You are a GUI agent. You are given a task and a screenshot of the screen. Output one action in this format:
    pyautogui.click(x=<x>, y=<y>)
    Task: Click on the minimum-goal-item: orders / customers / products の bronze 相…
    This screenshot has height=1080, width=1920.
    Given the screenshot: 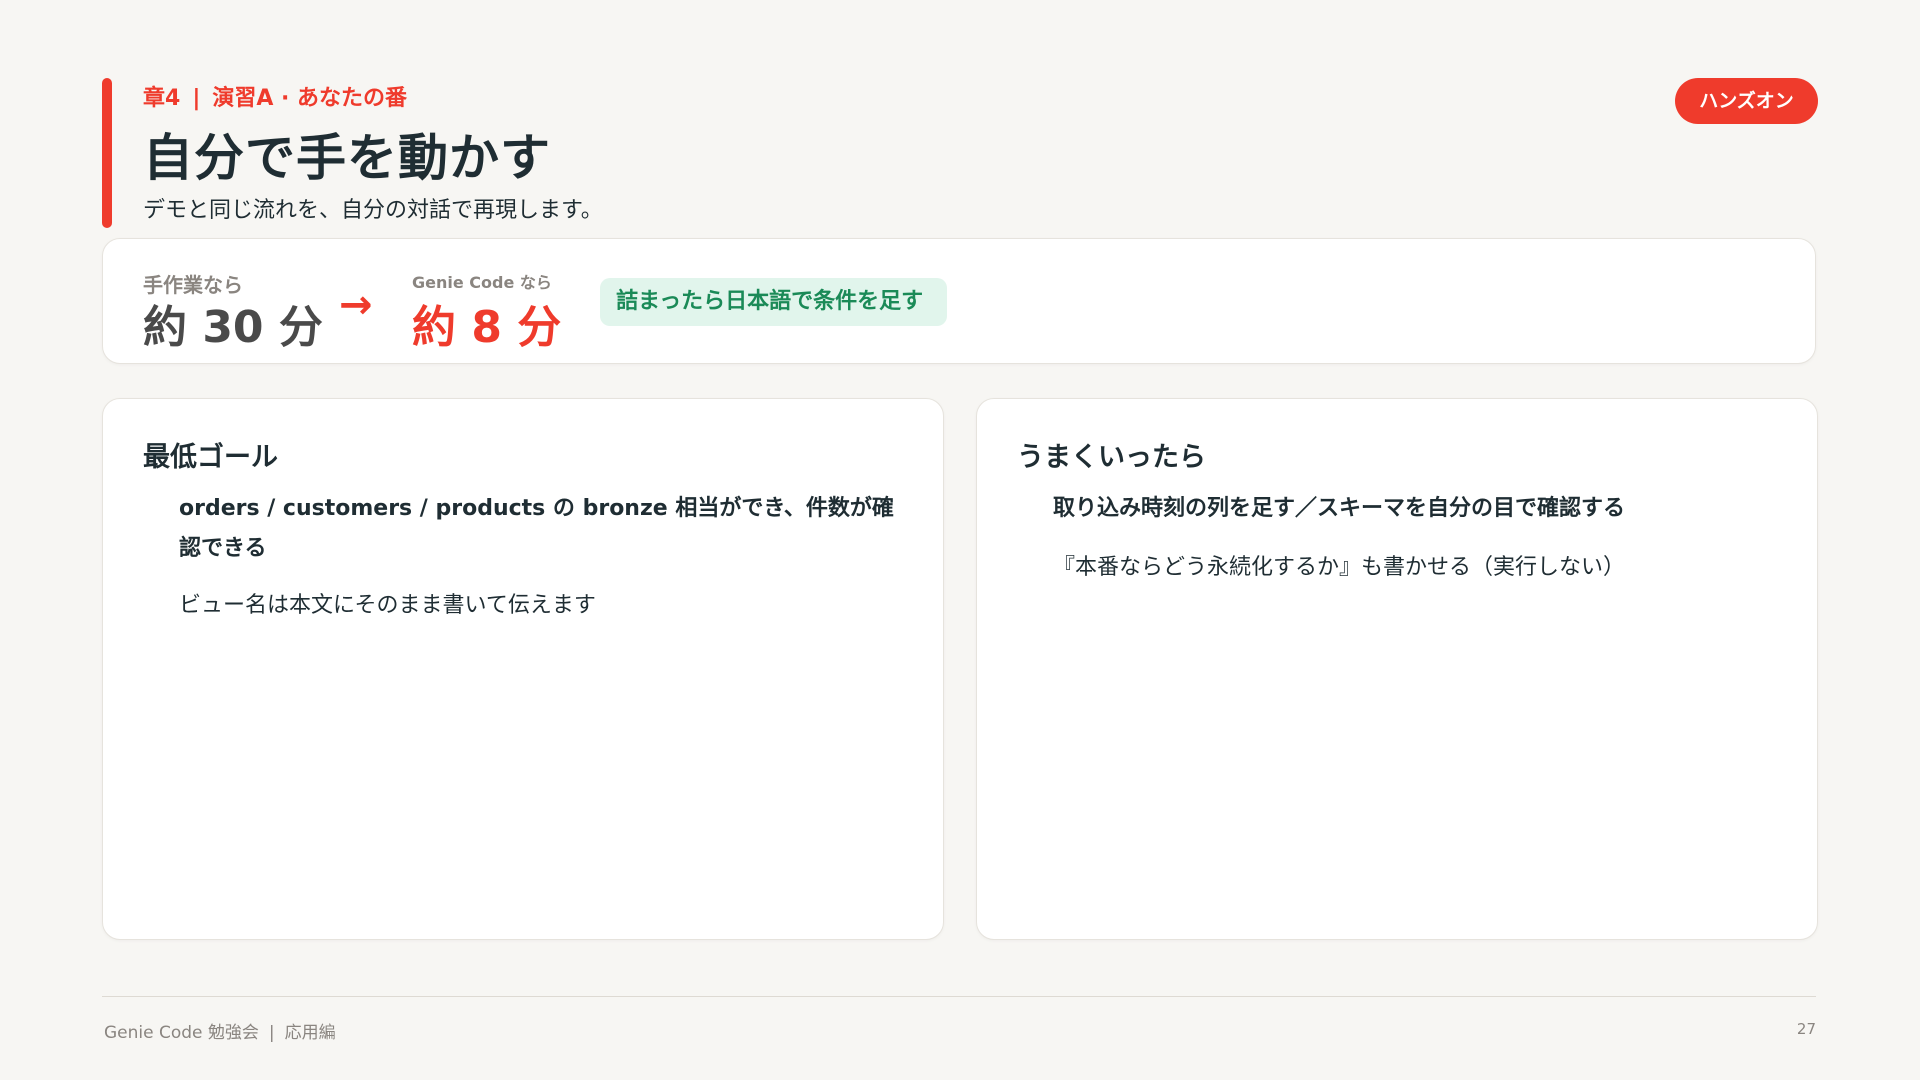 What is the action you would take?
    pyautogui.click(x=536, y=528)
    